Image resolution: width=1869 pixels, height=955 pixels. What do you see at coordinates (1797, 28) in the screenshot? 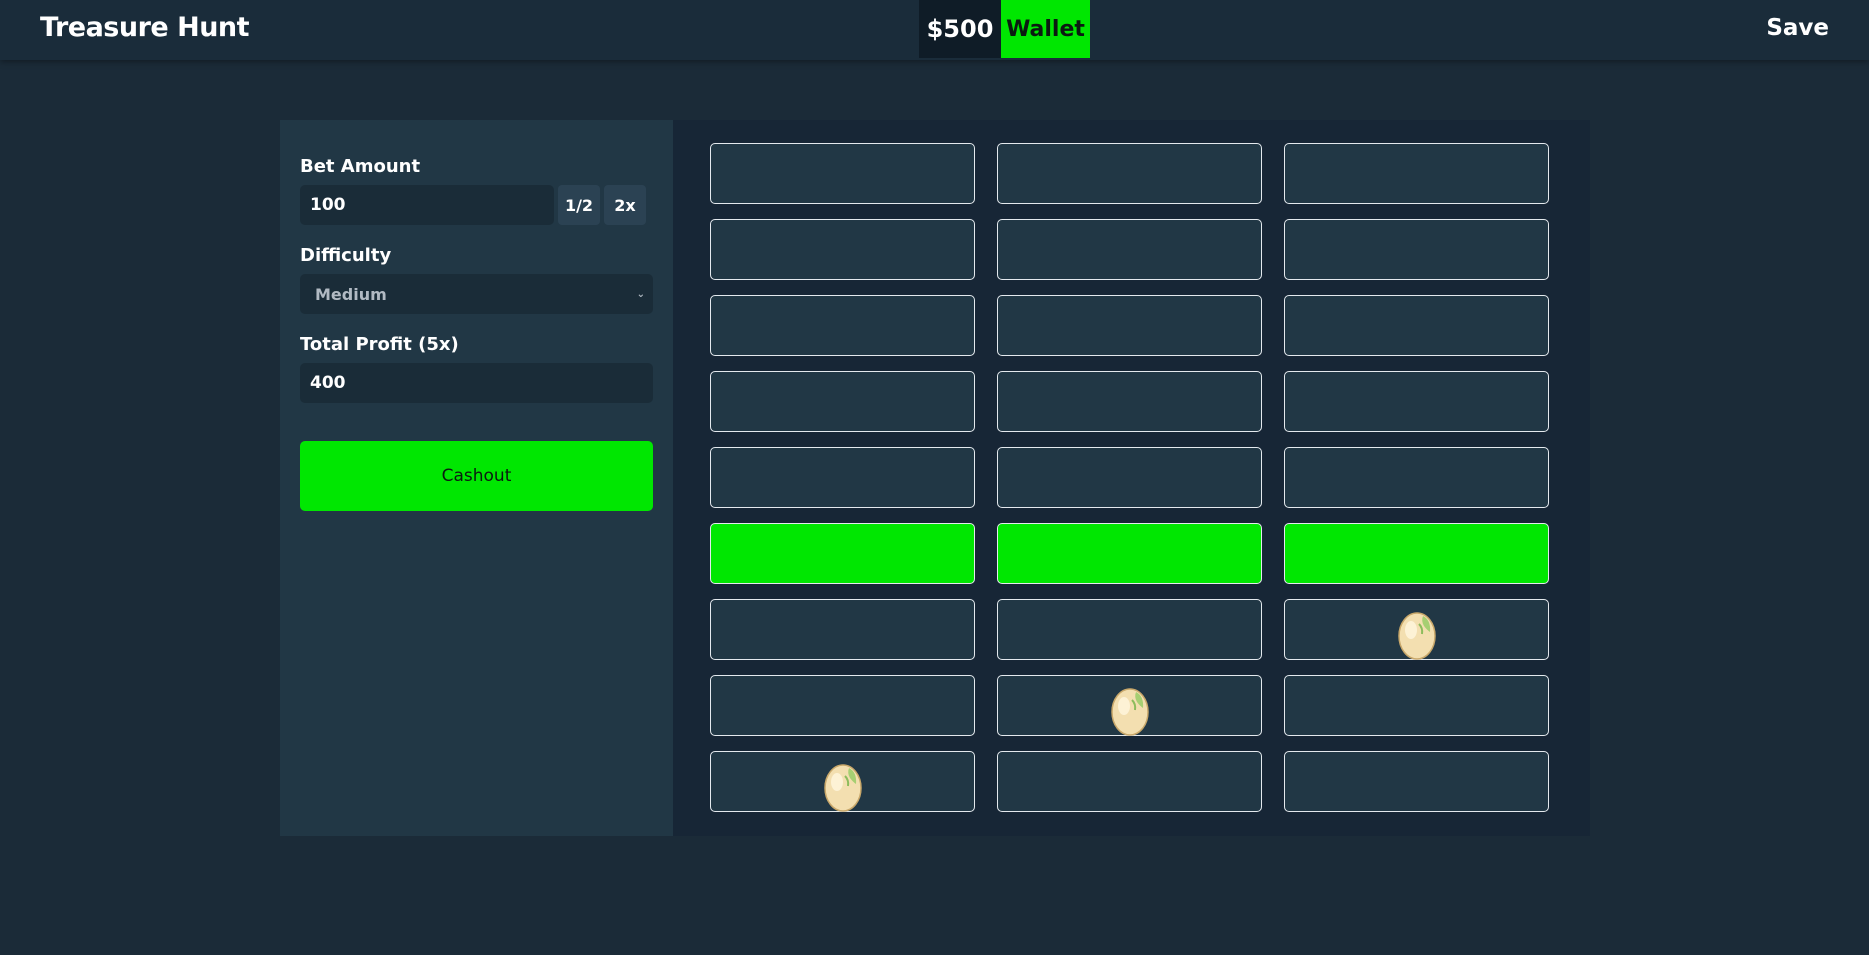
I see `save-button: Save` at bounding box center [1797, 28].